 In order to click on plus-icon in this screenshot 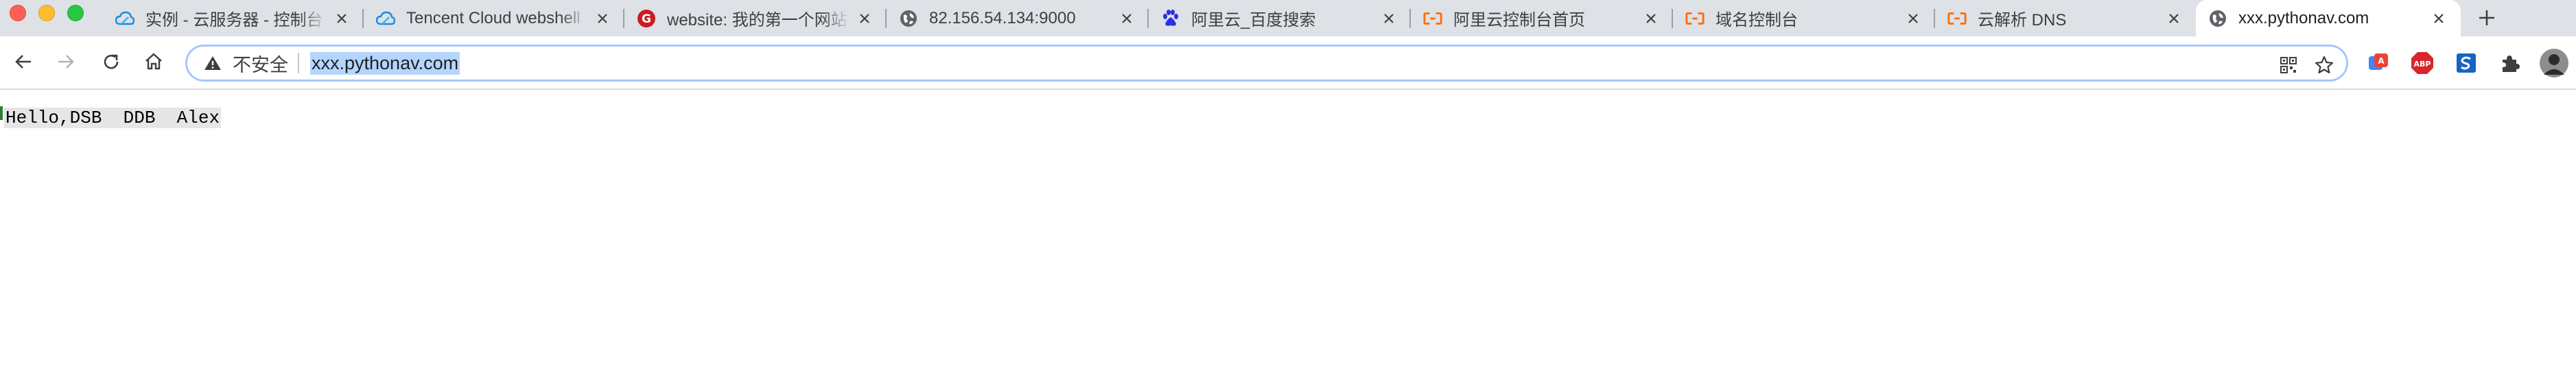, I will do `click(2487, 19)`.